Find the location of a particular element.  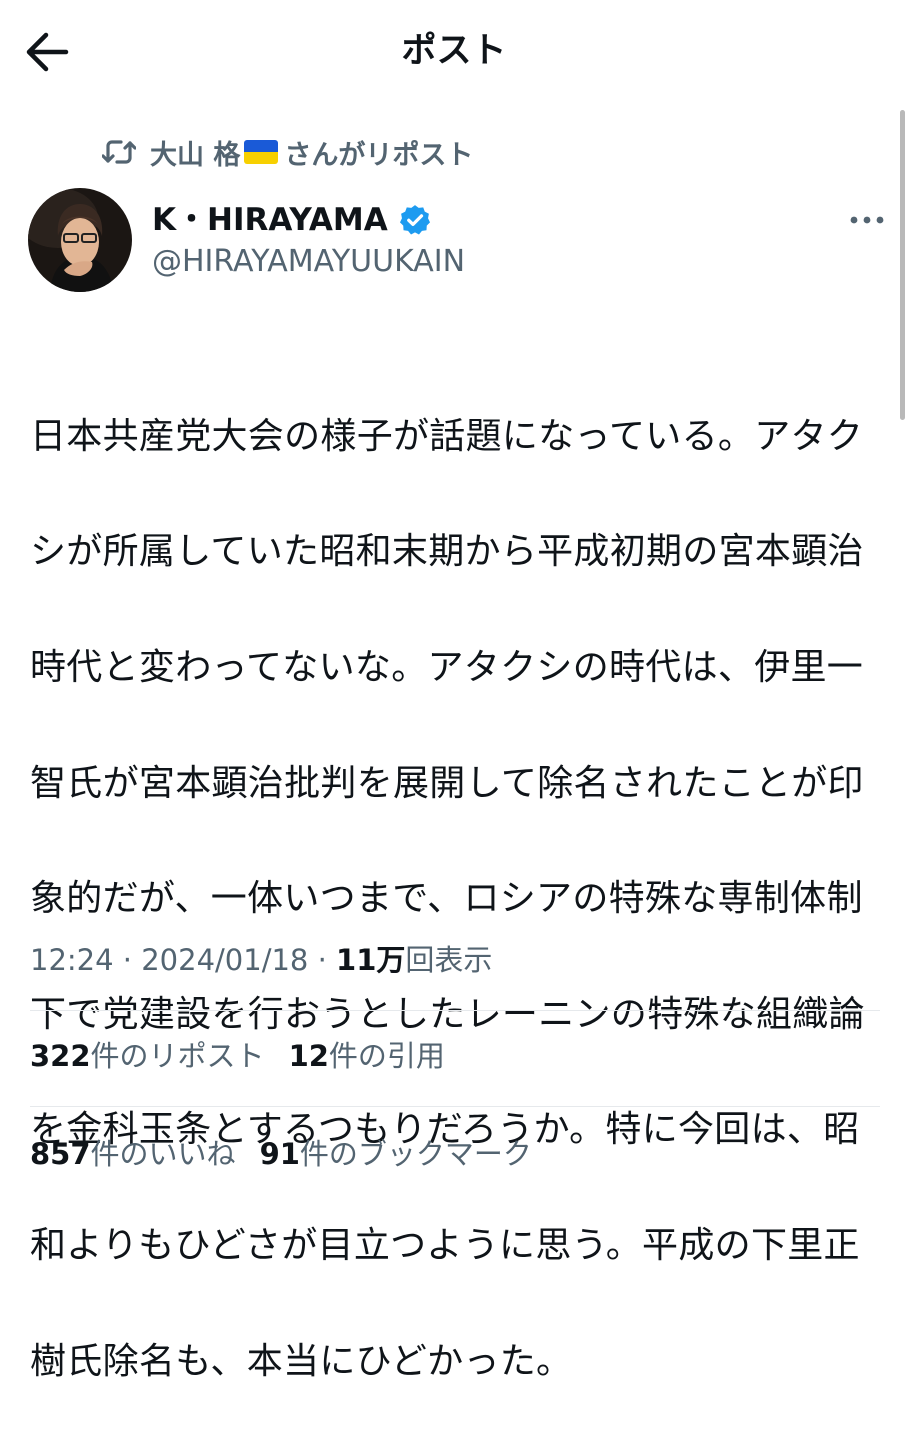

views-label: 回表示 is located at coordinates (449, 960).